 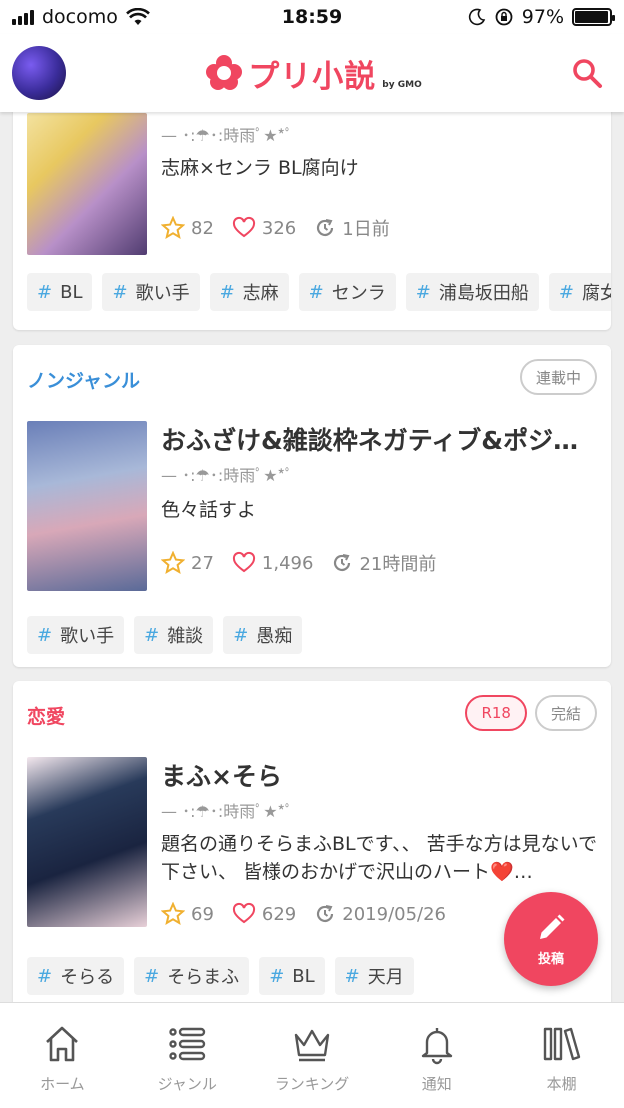 What do you see at coordinates (472, 292) in the screenshot?
I see `tag-chip: # 浦島坂田船` at bounding box center [472, 292].